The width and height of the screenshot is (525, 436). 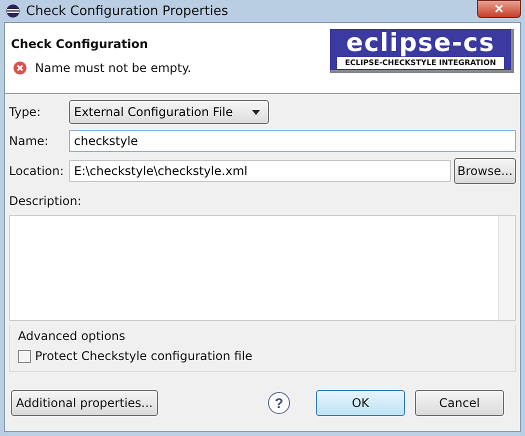 I want to click on ok-button: OK, so click(x=360, y=403).